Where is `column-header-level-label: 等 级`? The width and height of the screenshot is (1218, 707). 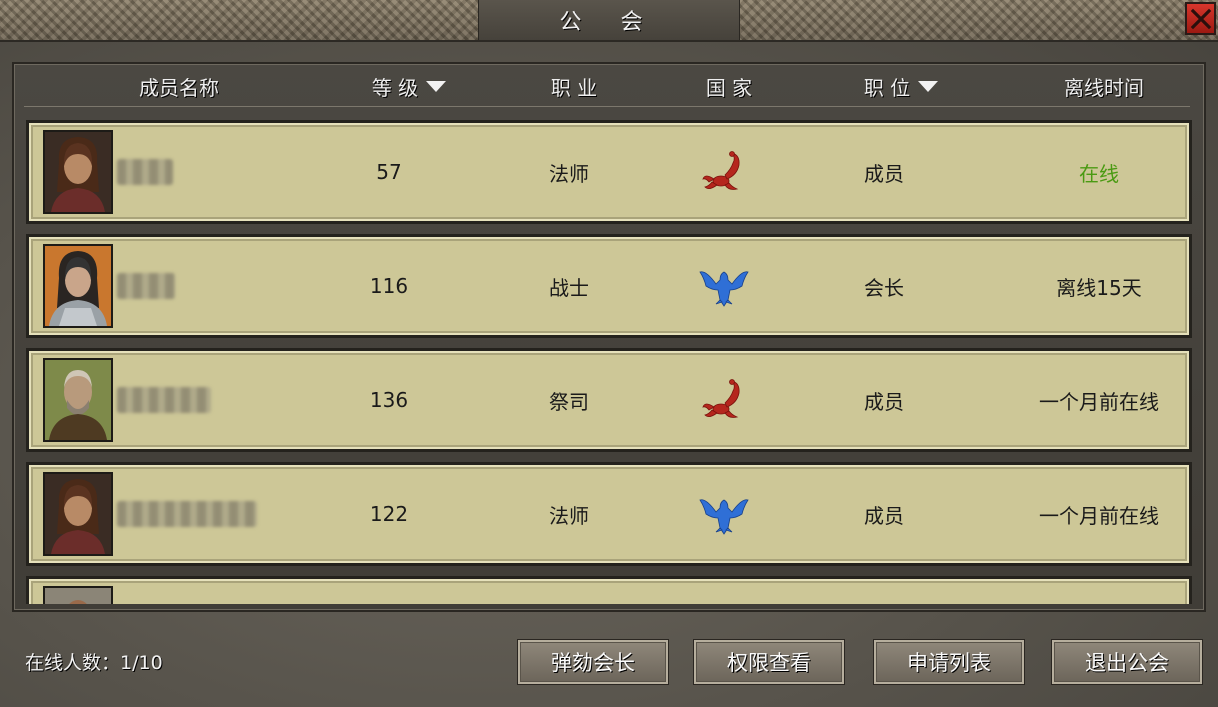
column-header-level-label: 等 级 is located at coordinates (395, 87).